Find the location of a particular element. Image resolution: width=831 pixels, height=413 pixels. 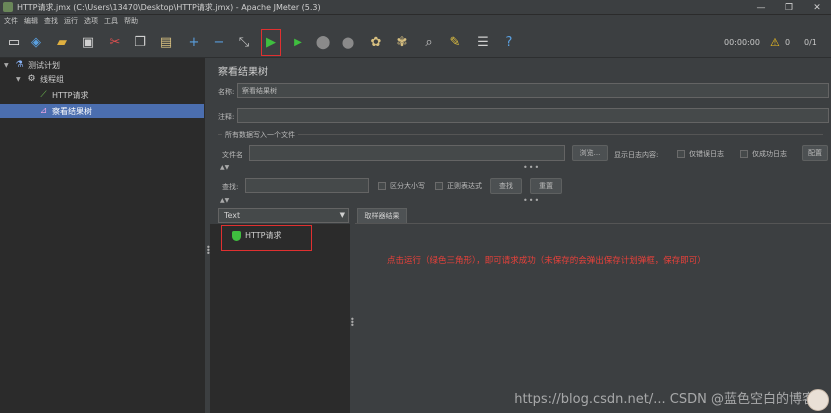

tree-node-thread-group: ▼ ⚙ 线程组 is located at coordinates (40, 79).